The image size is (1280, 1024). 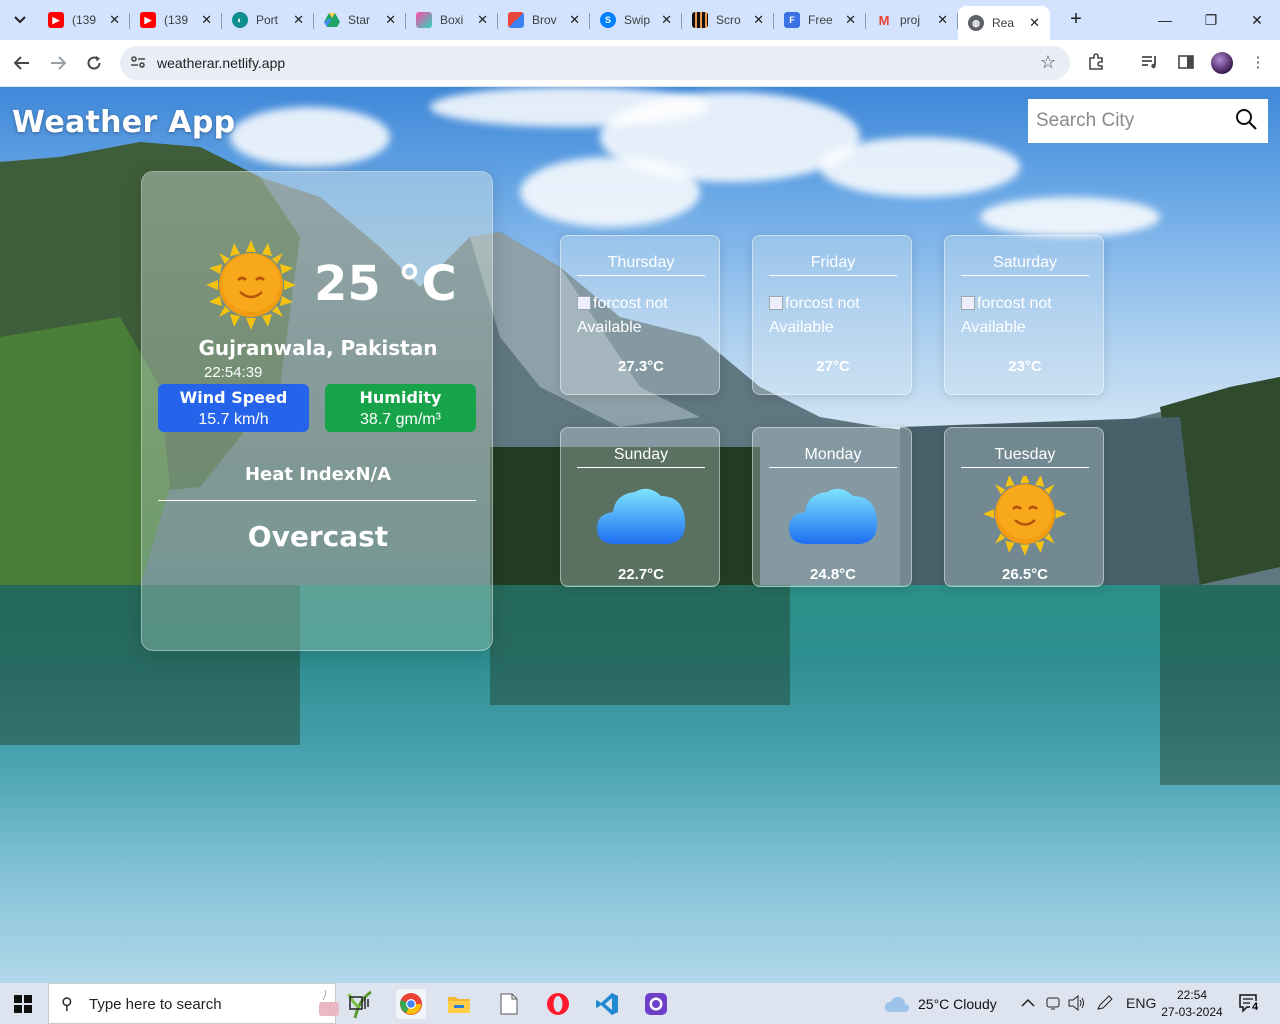 What do you see at coordinates (1077, 1004) in the screenshot?
I see `speaker-icon` at bounding box center [1077, 1004].